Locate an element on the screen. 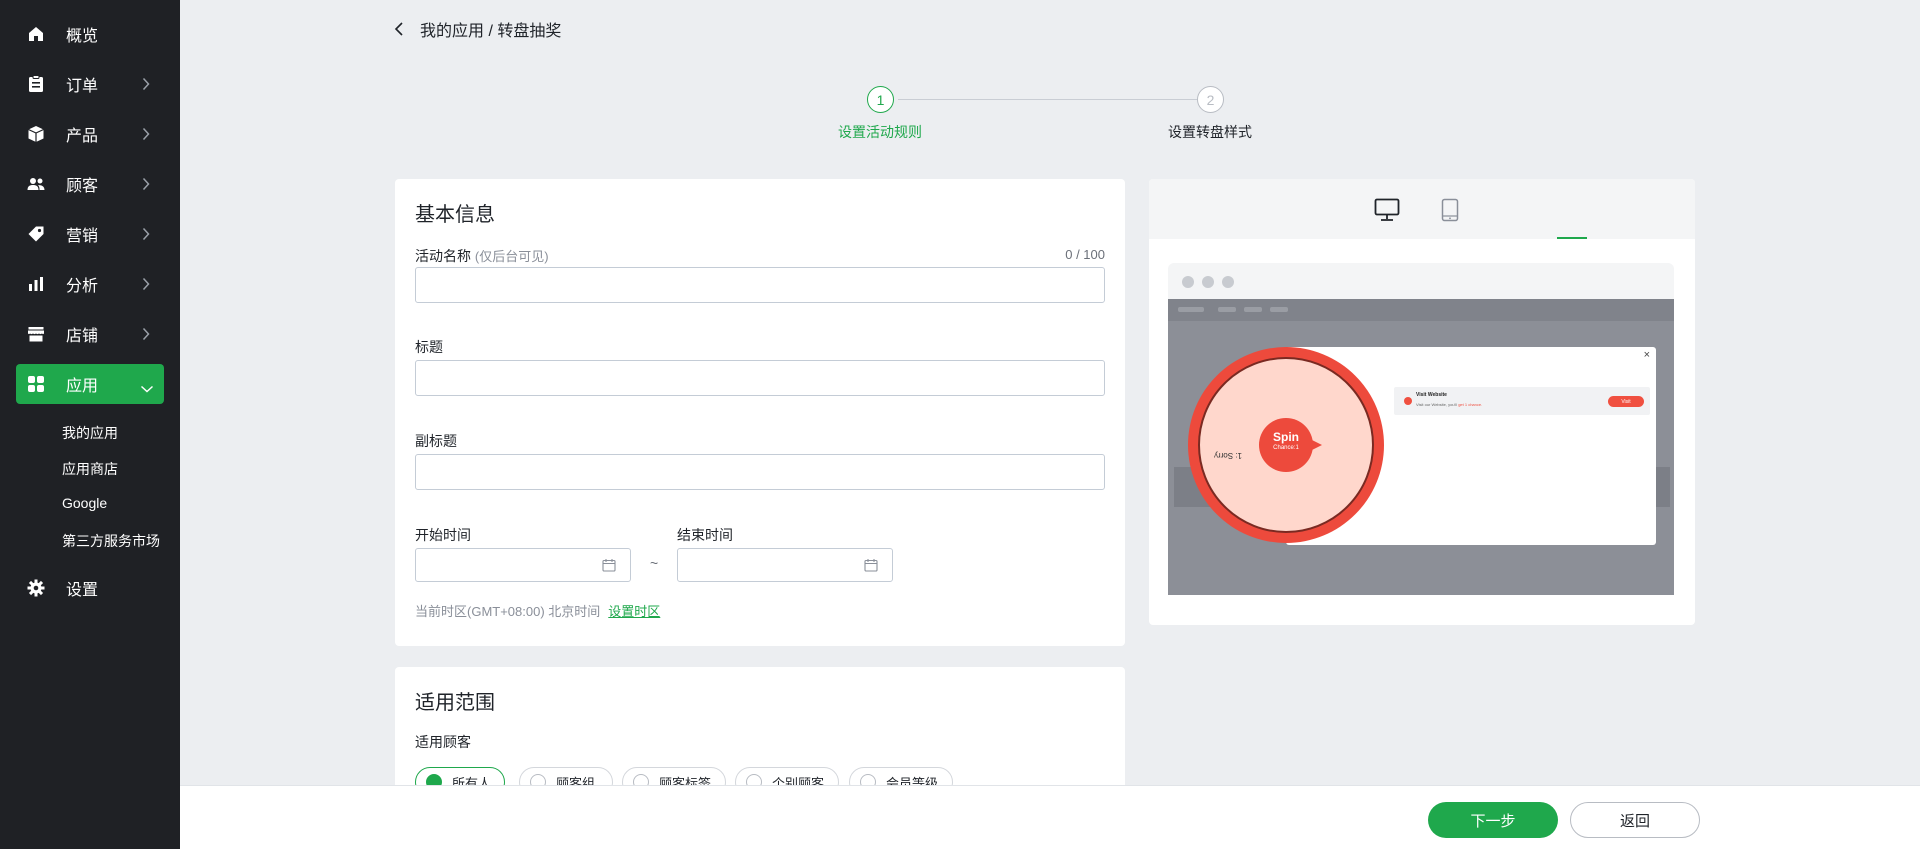 The height and width of the screenshot is (849, 1920). footer-bar: 下一步 返回 is located at coordinates (1050, 817).